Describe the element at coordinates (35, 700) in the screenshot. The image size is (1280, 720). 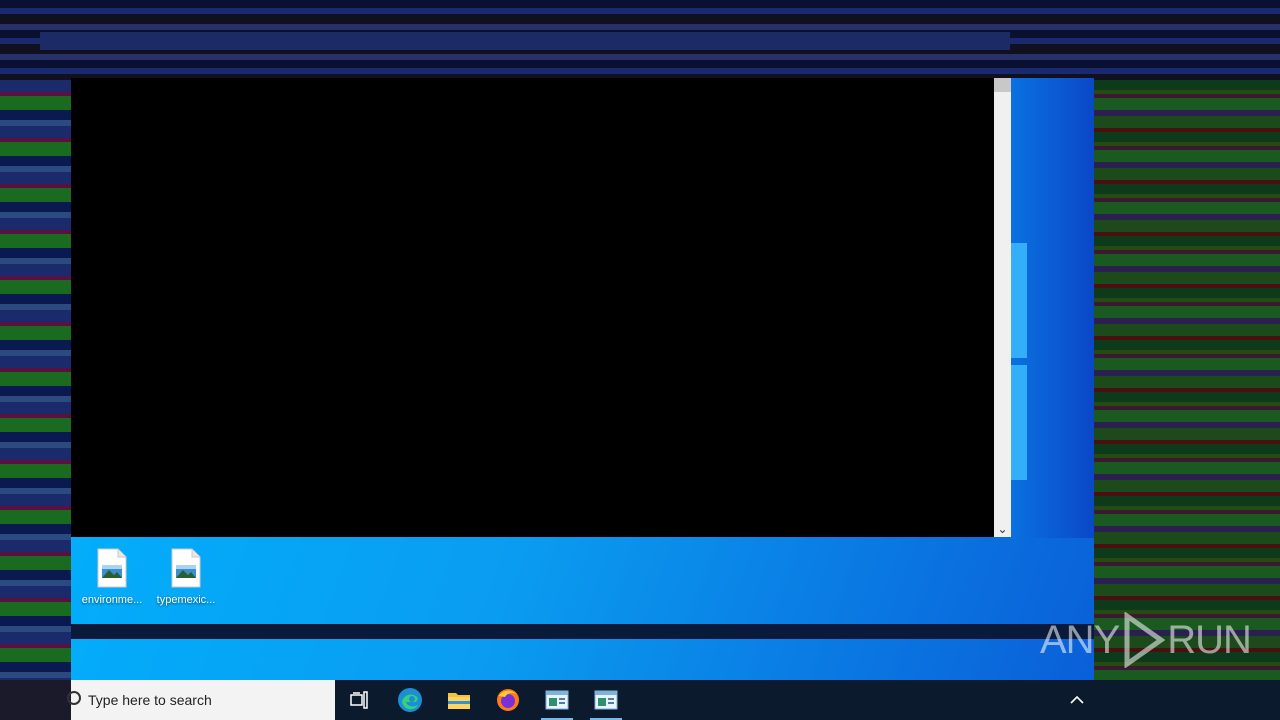
I see `glitched-taskbar-corner` at that location.